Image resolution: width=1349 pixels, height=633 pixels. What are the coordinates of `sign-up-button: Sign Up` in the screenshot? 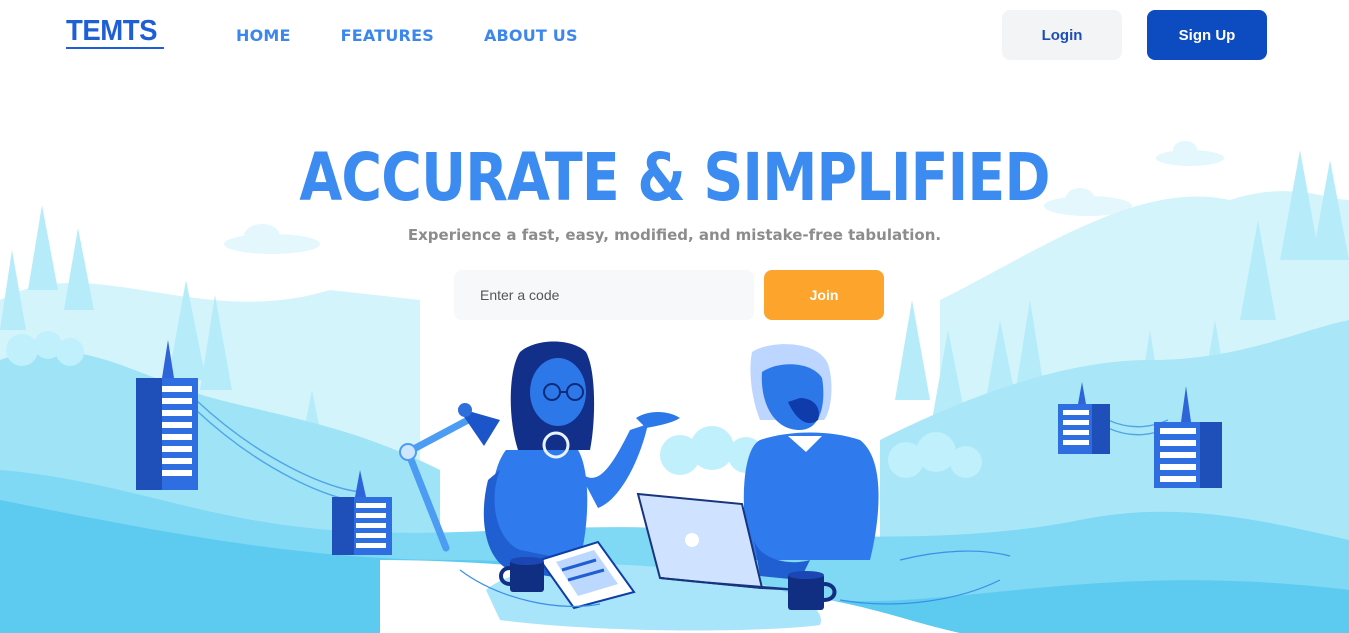 It's located at (1207, 35).